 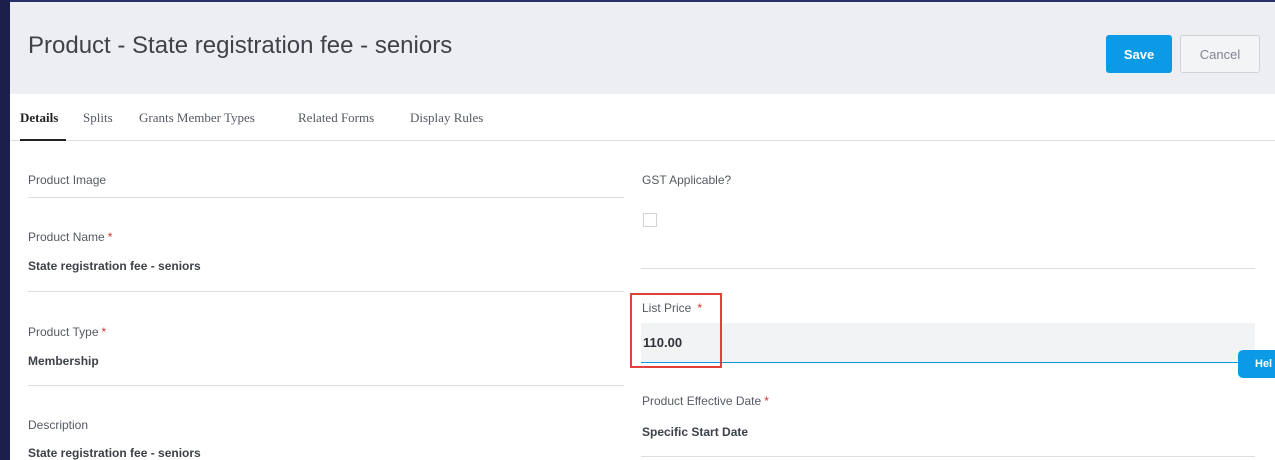 What do you see at coordinates (114, 453) in the screenshot?
I see `description-value: State registration fee - seniors` at bounding box center [114, 453].